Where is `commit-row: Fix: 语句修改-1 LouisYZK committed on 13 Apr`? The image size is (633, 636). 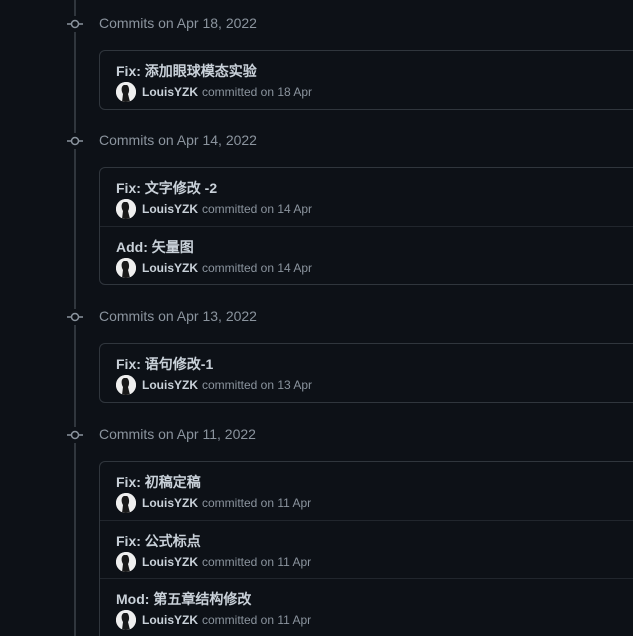
commit-row: Fix: 语句修改-1 LouisYZK committed on 13 Apr is located at coordinates (366, 373).